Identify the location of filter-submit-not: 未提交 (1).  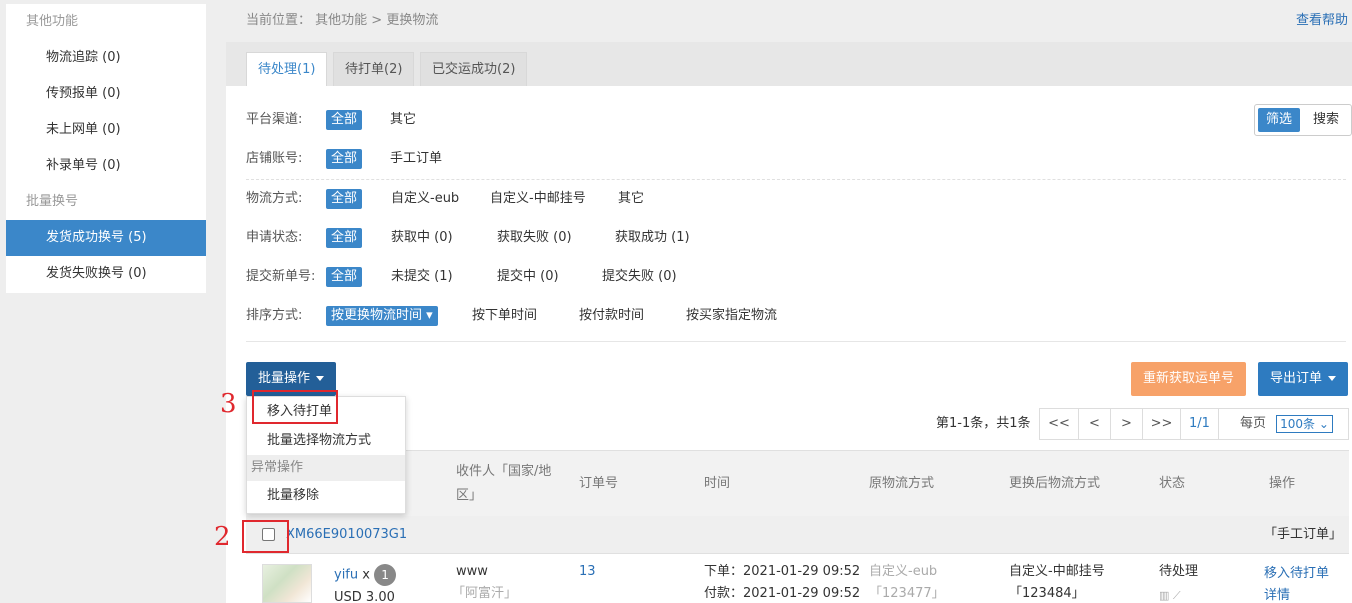
(422, 277).